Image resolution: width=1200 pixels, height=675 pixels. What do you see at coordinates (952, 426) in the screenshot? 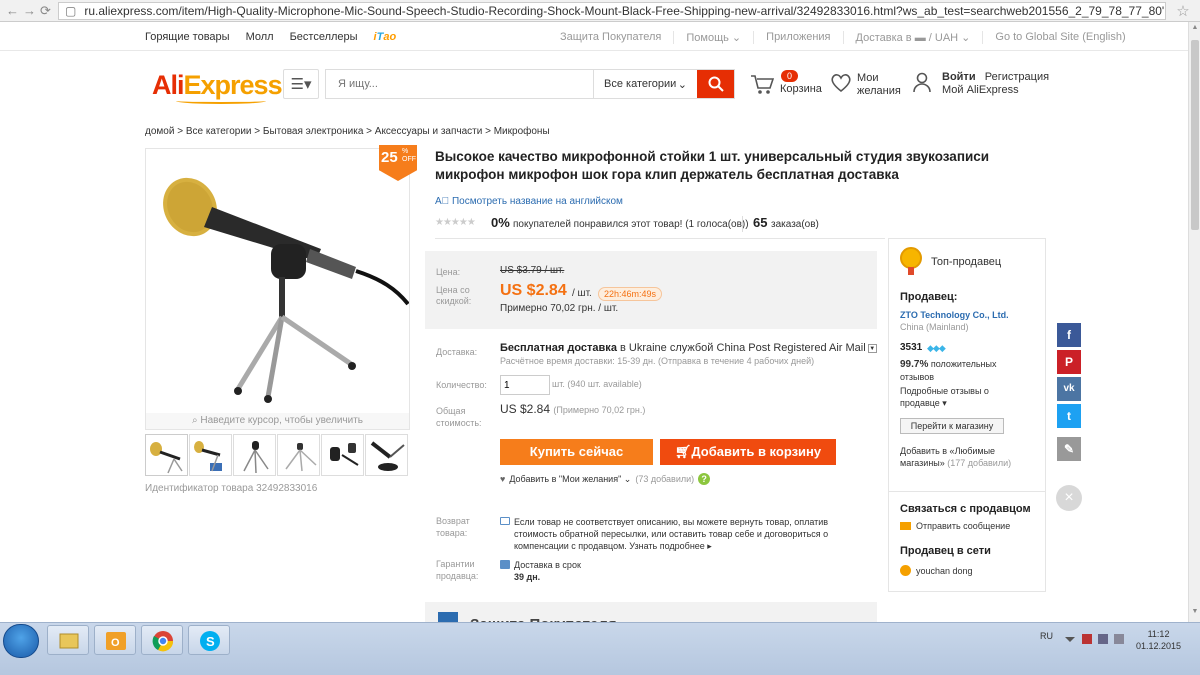
I see `go-to-store-button: Перейти к магазину` at bounding box center [952, 426].